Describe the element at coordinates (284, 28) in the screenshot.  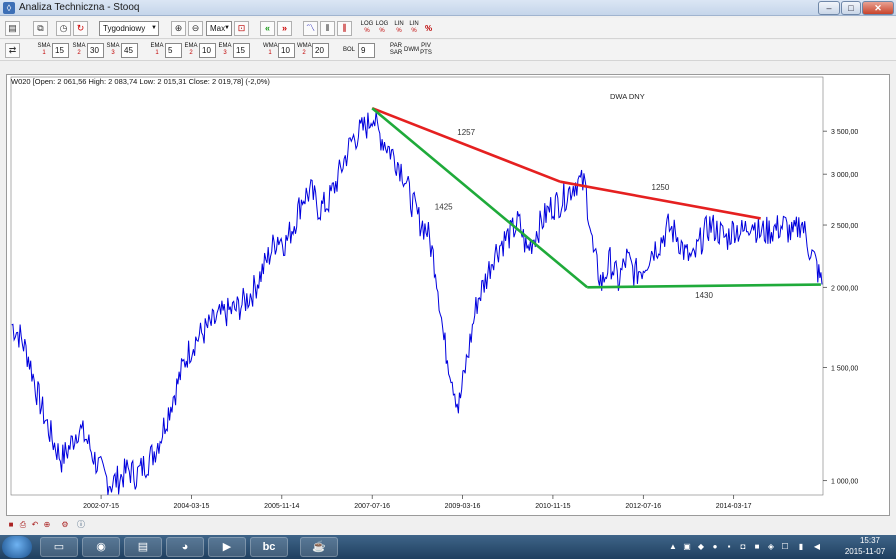
I see `scroll-right-icon: »` at that location.